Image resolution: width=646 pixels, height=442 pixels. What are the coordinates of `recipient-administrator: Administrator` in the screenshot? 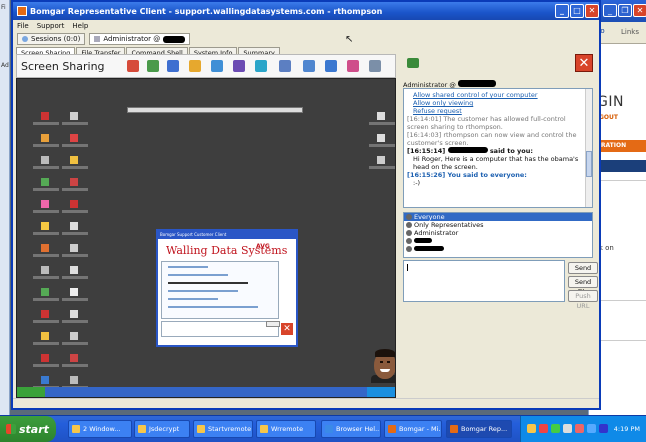 It's located at (498, 233).